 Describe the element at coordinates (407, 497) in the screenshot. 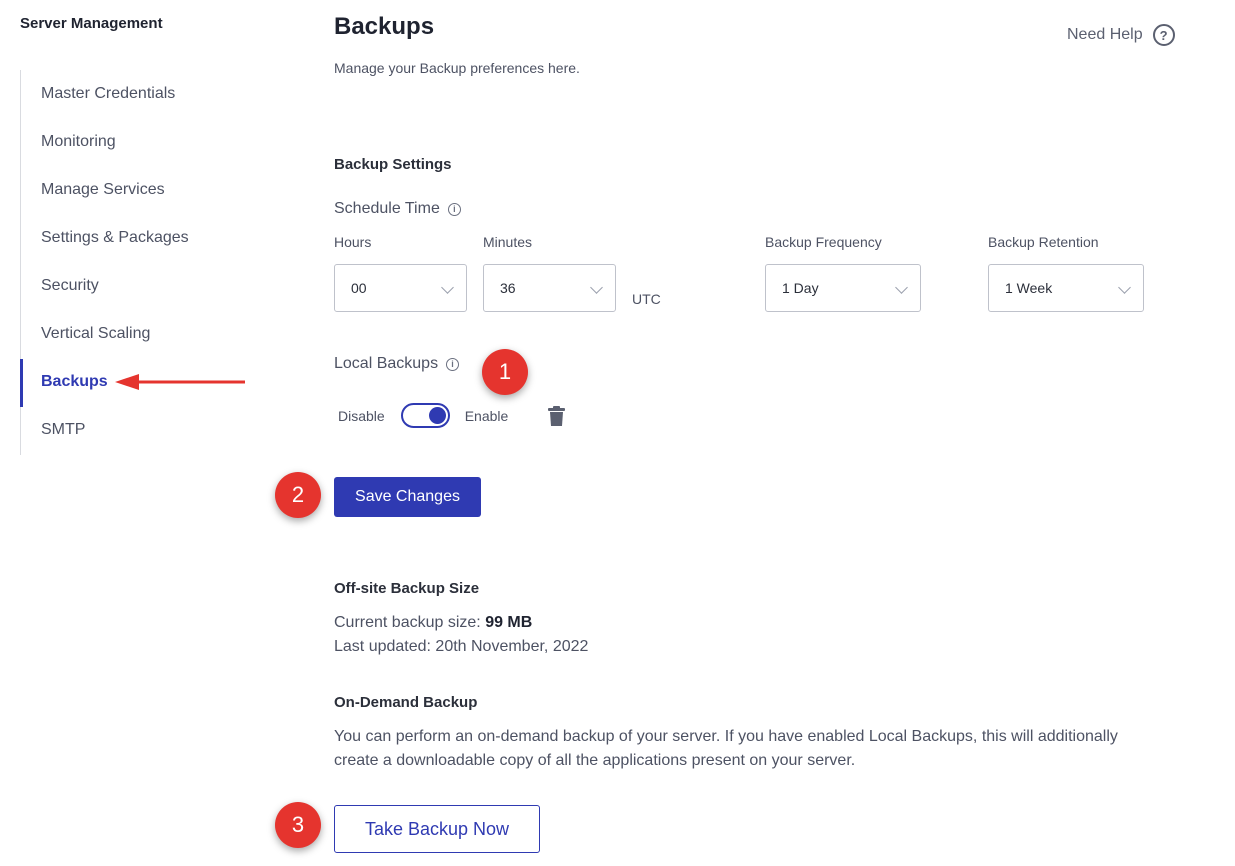

I see `save-changes-button: Save Changes` at that location.